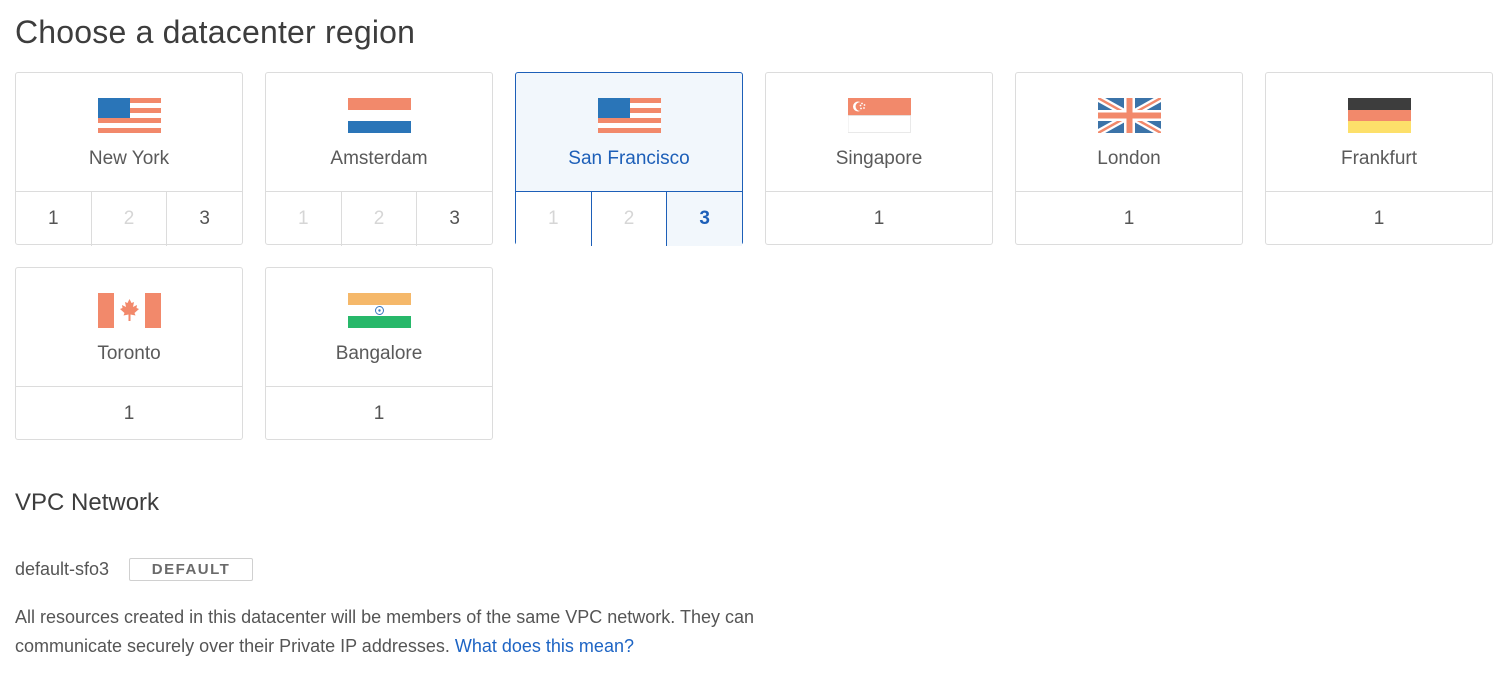 Image resolution: width=1502 pixels, height=689 pixels. I want to click on region-card-header: Bangalore, so click(379, 327).